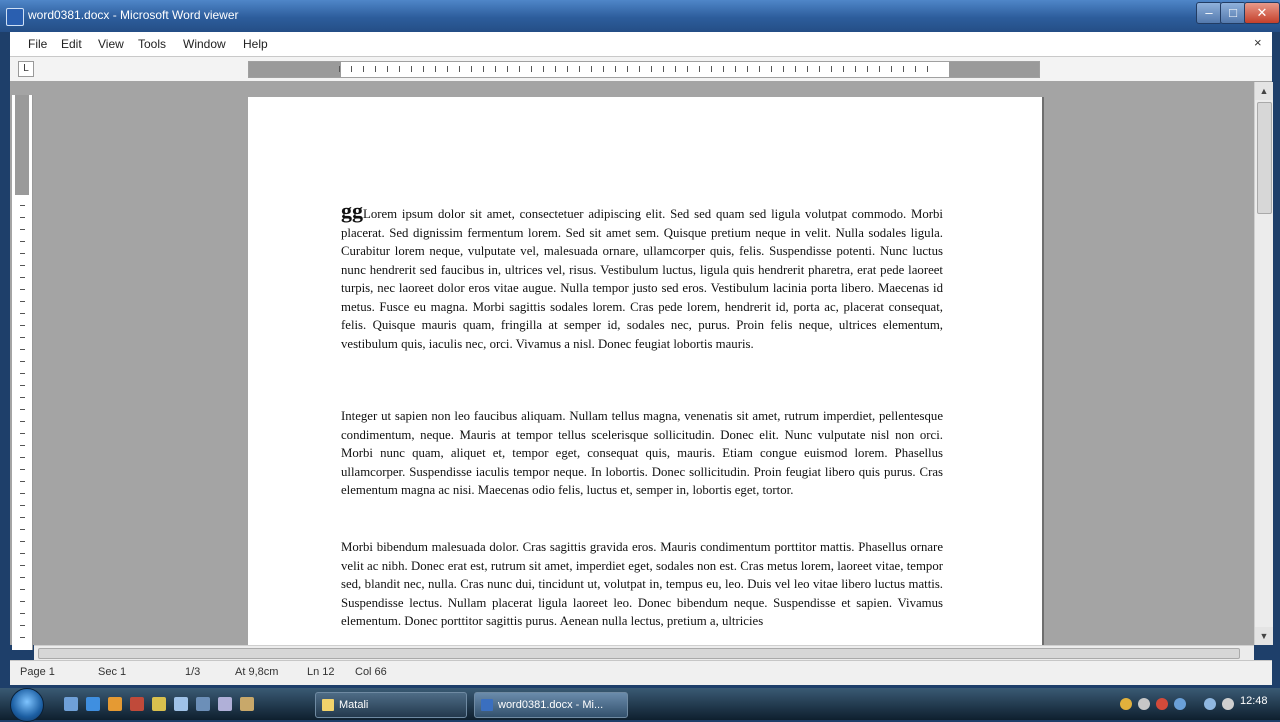 The height and width of the screenshot is (722, 1280). I want to click on internet-explorer-icon, so click(93, 704).